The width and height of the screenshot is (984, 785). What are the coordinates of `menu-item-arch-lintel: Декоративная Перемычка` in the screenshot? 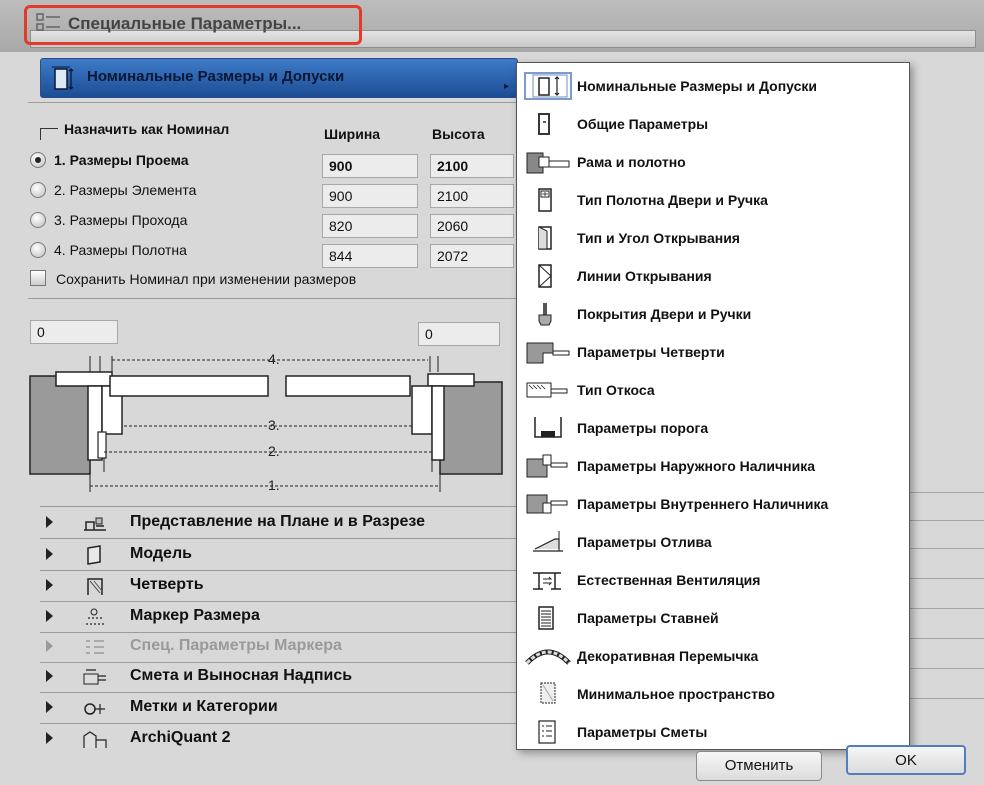 It's located at (713, 656).